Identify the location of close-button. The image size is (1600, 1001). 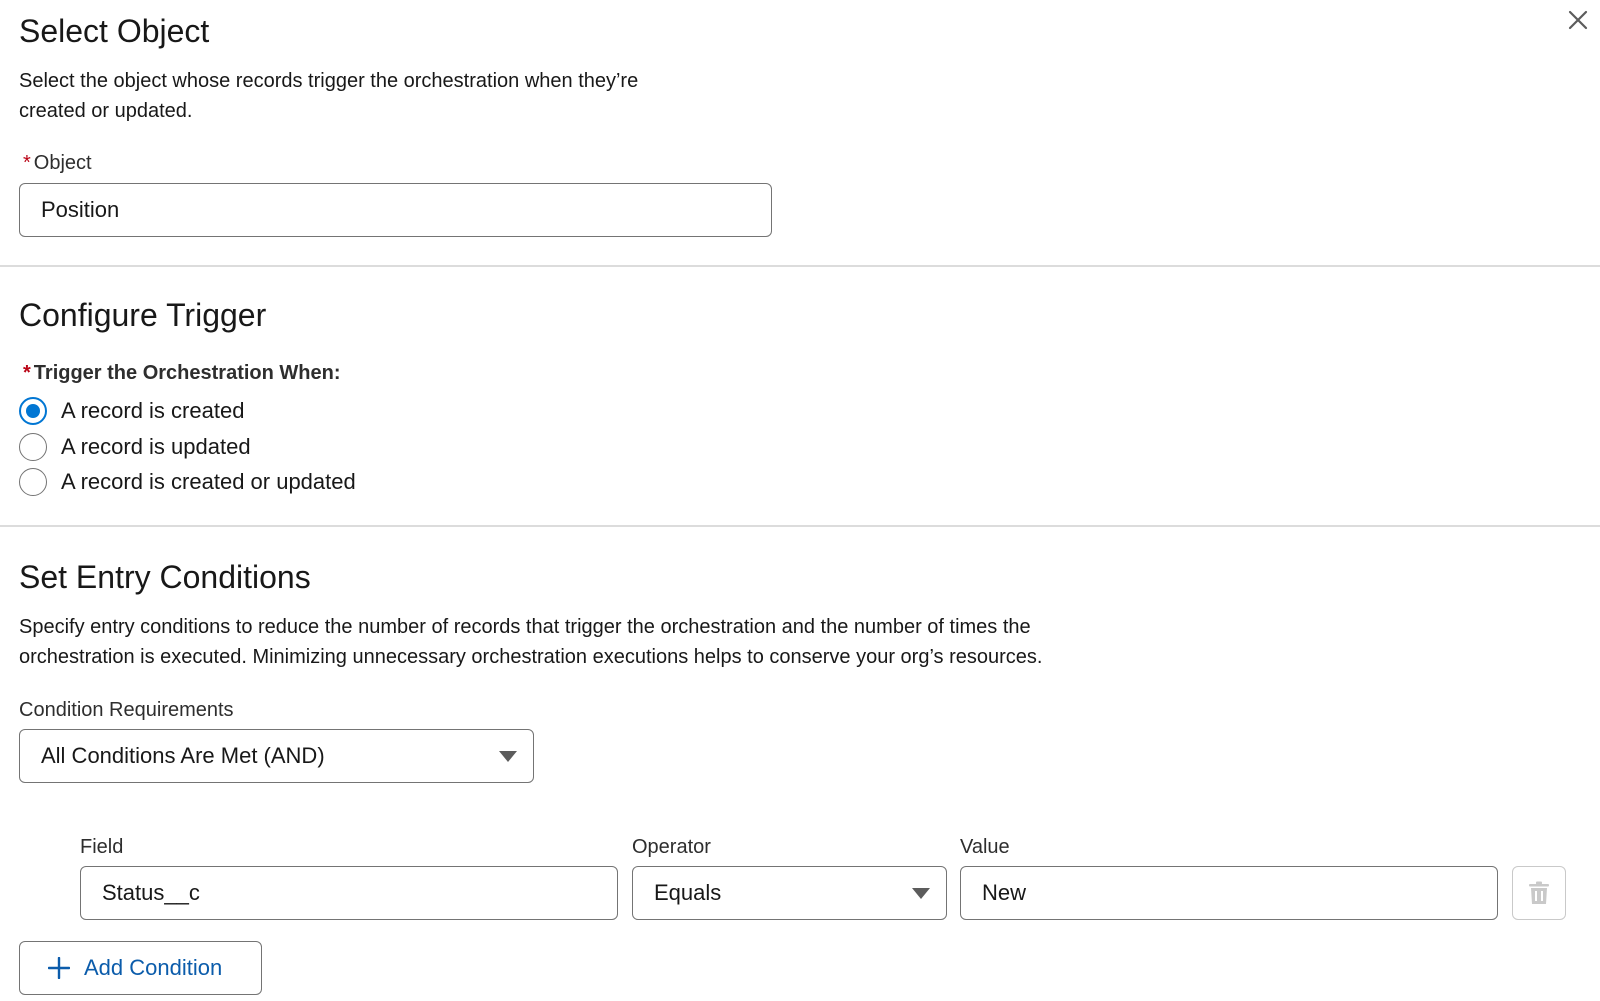
(1578, 20).